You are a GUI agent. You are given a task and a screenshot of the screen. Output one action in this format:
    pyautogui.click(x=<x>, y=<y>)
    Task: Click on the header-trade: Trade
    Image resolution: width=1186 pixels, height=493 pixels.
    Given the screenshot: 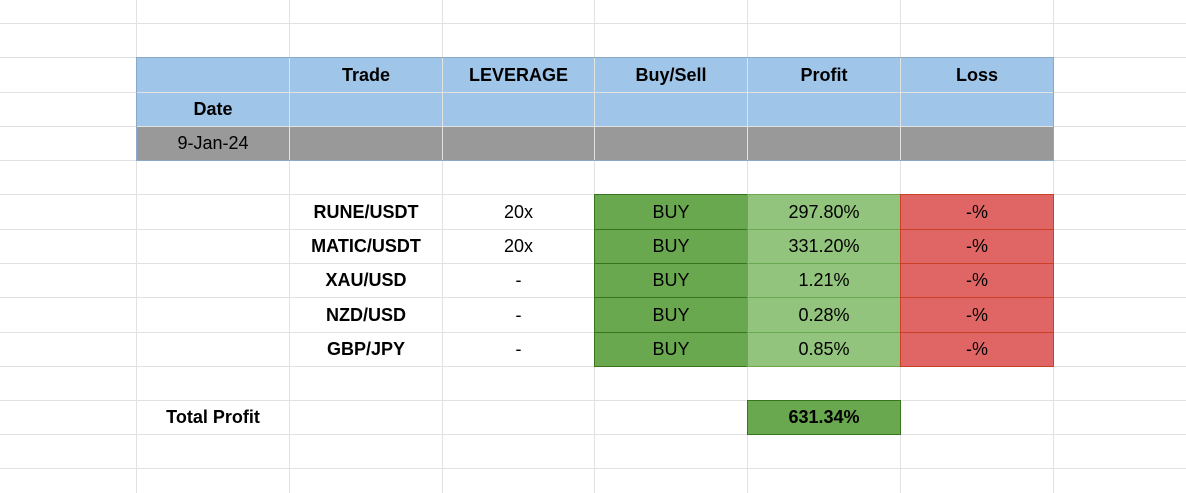 What is the action you would take?
    pyautogui.click(x=366, y=75)
    